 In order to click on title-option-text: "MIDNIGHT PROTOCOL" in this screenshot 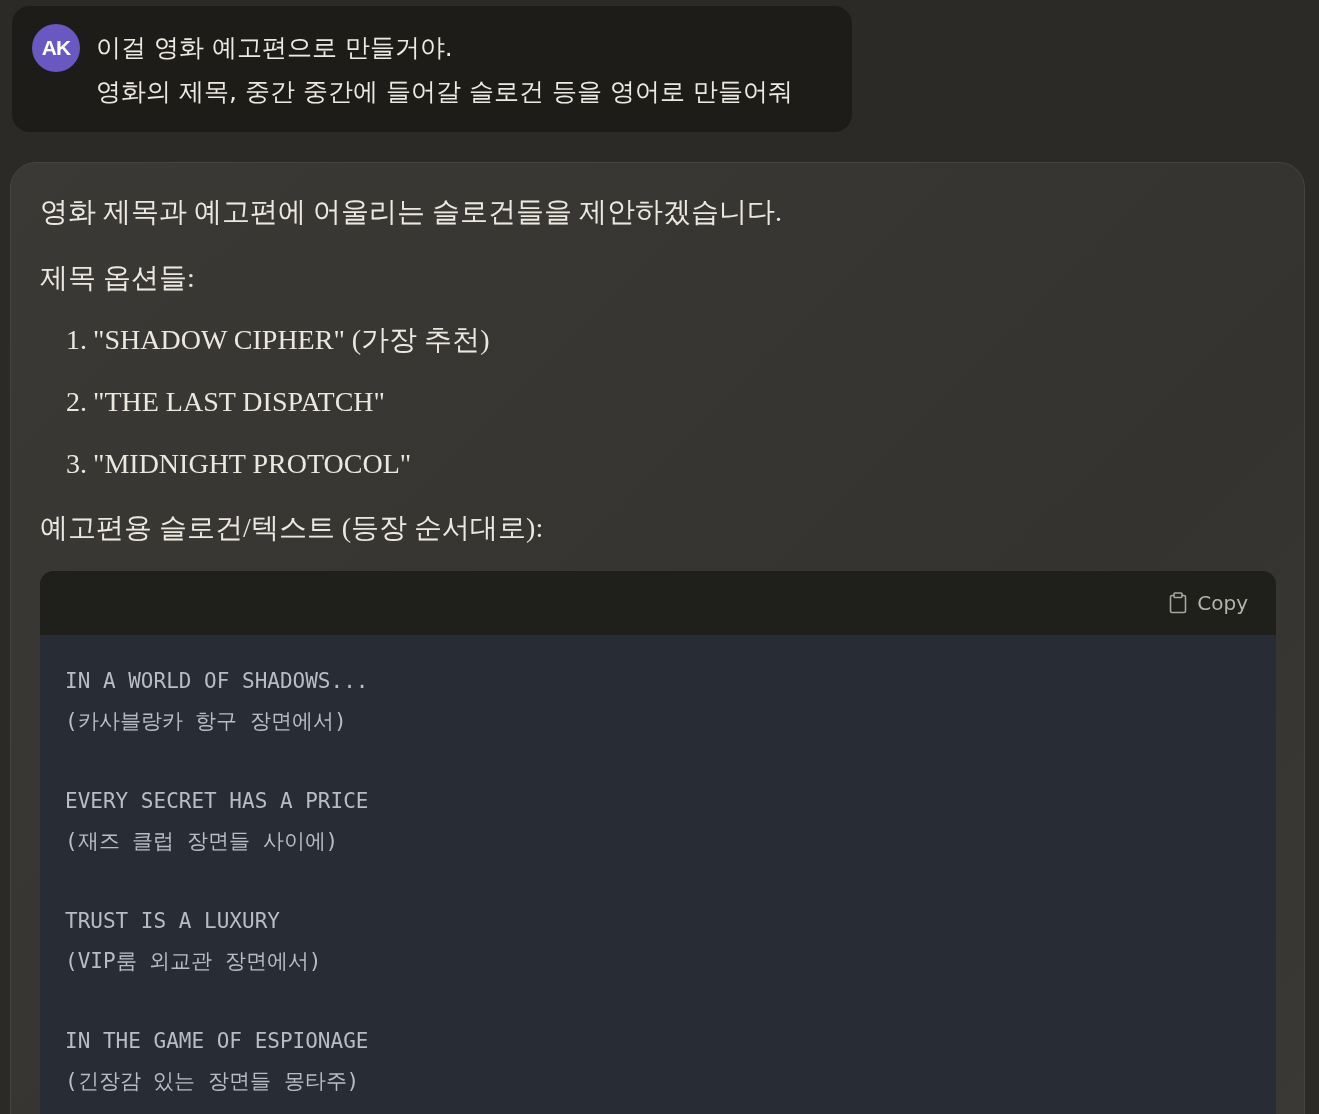, I will do `click(252, 464)`.